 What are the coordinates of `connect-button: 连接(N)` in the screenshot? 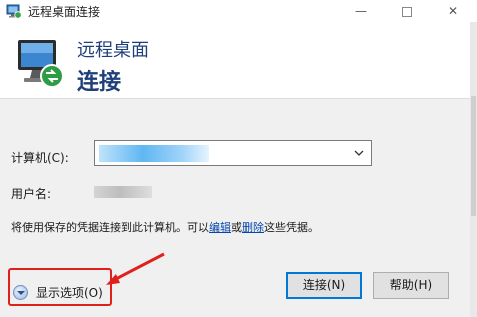 It's located at (324, 285).